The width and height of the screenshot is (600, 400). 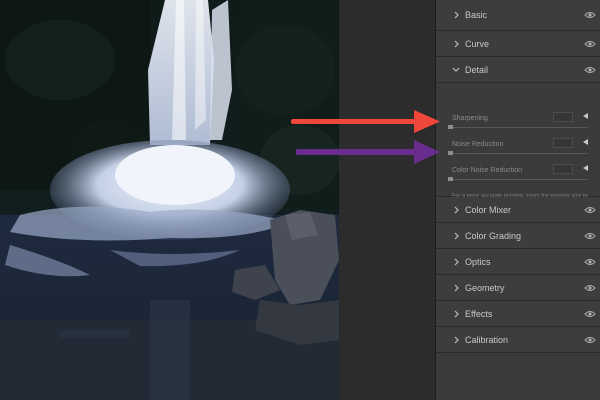 I want to click on section-label: Color Mixer, so click(x=488, y=209).